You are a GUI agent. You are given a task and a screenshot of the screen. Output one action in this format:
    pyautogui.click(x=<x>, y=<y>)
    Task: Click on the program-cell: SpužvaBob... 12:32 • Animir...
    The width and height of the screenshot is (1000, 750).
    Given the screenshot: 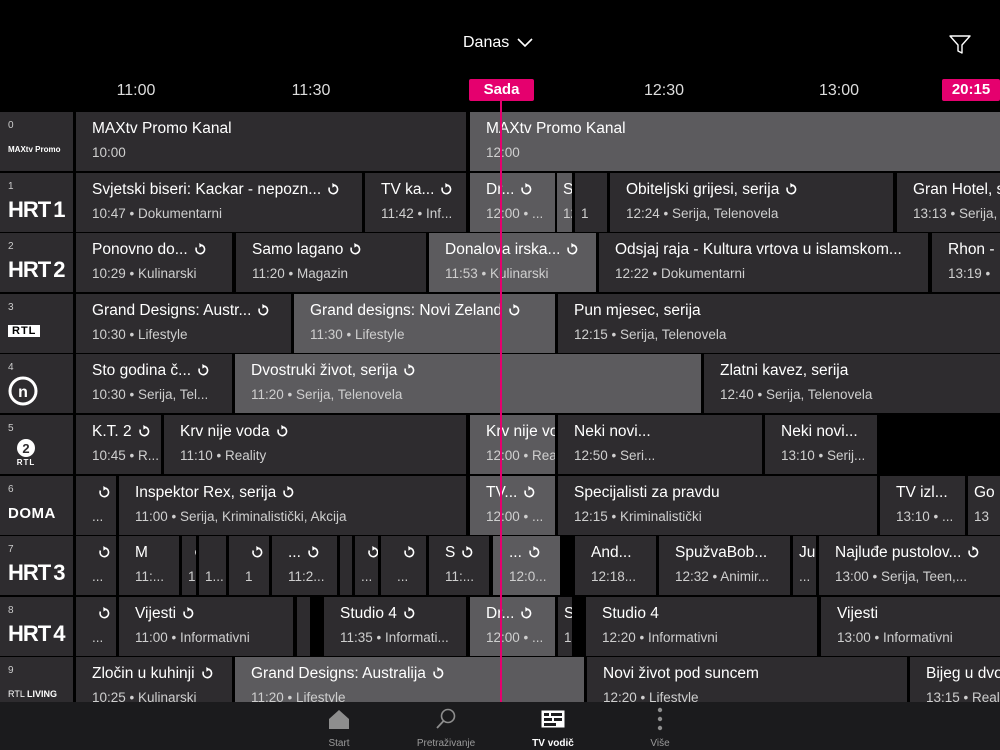 What is the action you would take?
    pyautogui.click(x=724, y=565)
    